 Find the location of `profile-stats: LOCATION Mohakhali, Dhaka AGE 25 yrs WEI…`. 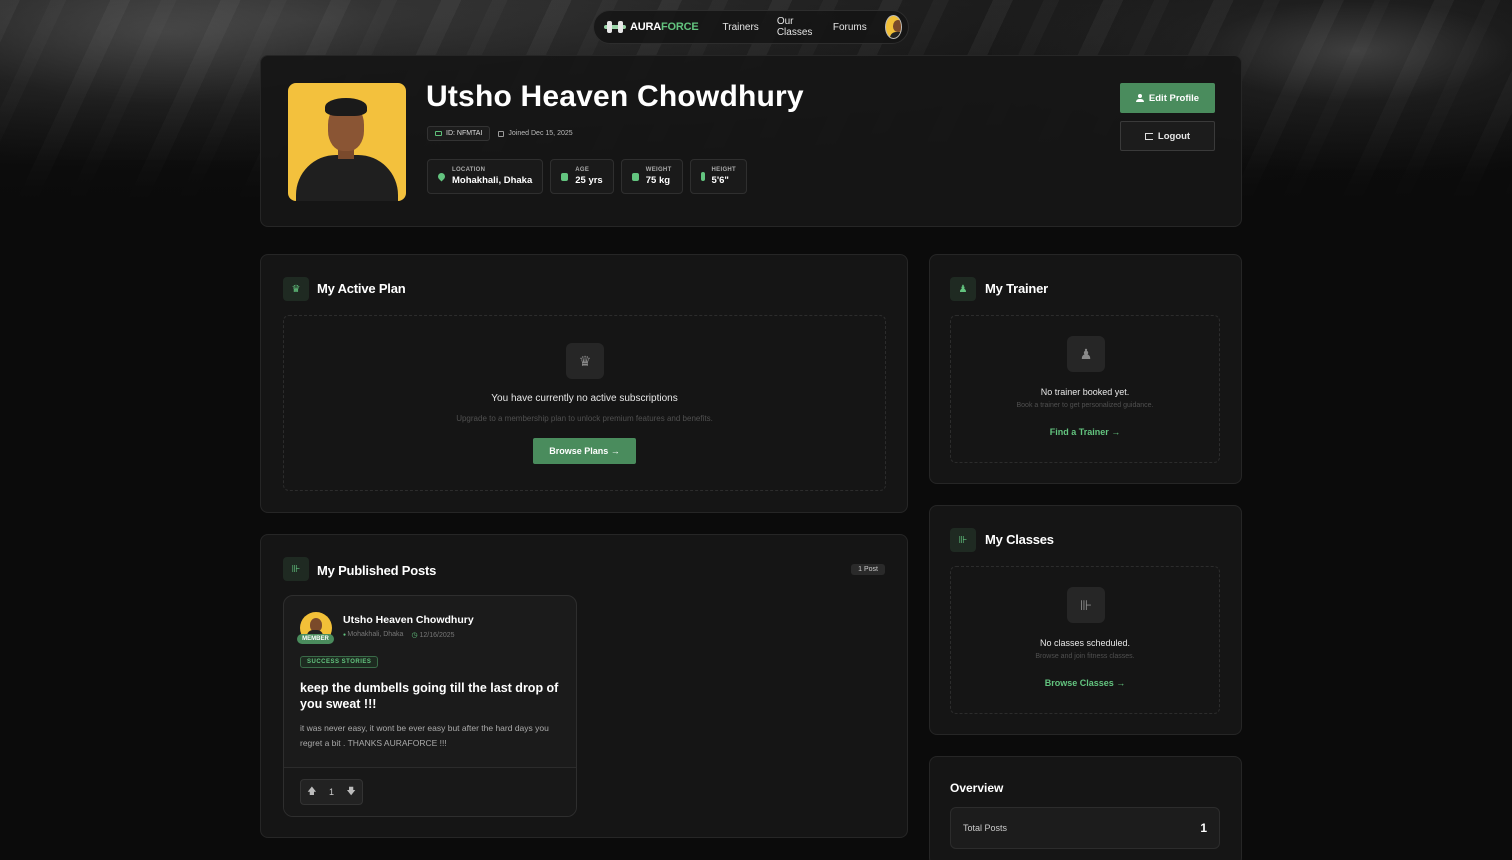

profile-stats: LOCATION Mohakhali, Dhaka AGE 25 yrs WEI… is located at coordinates (587, 176).